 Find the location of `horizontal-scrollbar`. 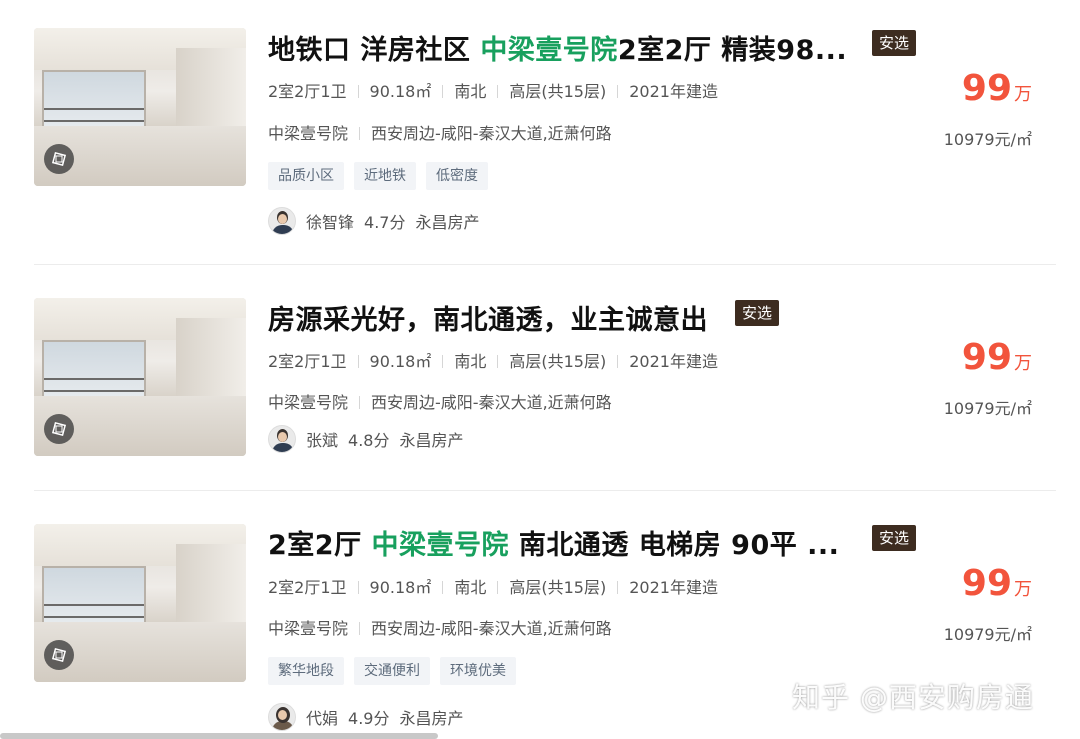

horizontal-scrollbar is located at coordinates (219, 736).